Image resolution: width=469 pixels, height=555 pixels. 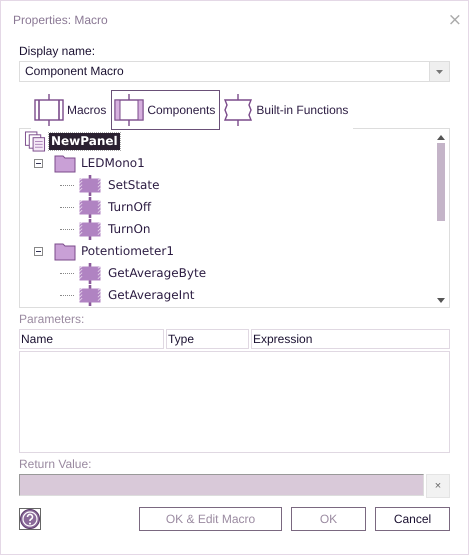 I want to click on tab: Components, so click(x=165, y=110).